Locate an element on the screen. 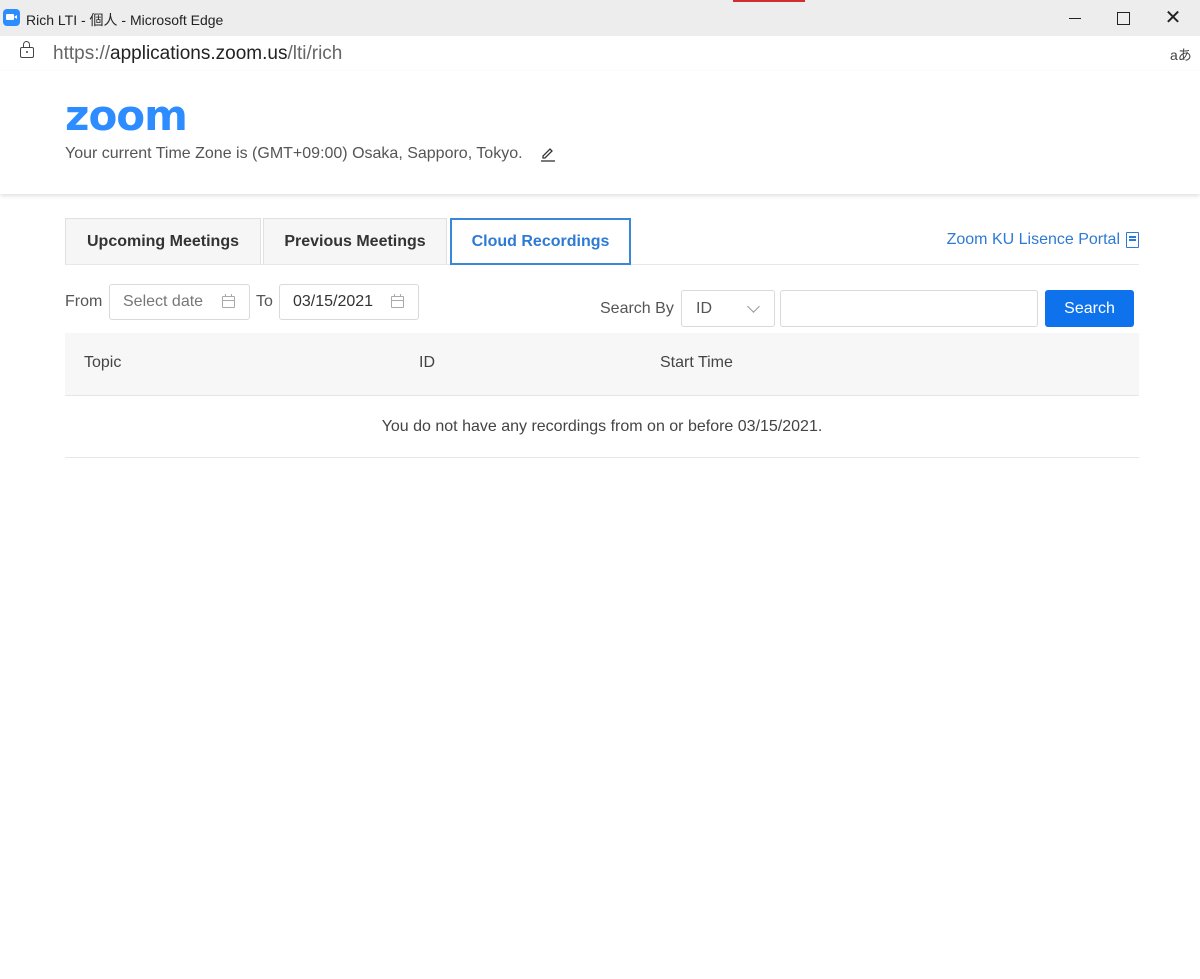  window-title: Rich LTI - 個人 - Microsoft Edge is located at coordinates (125, 20).